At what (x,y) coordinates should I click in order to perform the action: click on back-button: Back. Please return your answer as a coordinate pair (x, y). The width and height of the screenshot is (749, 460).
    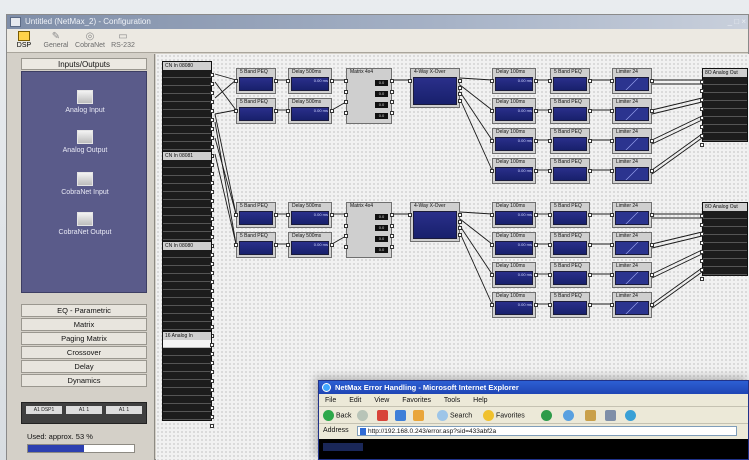
    Looking at the image, I should click on (337, 415).